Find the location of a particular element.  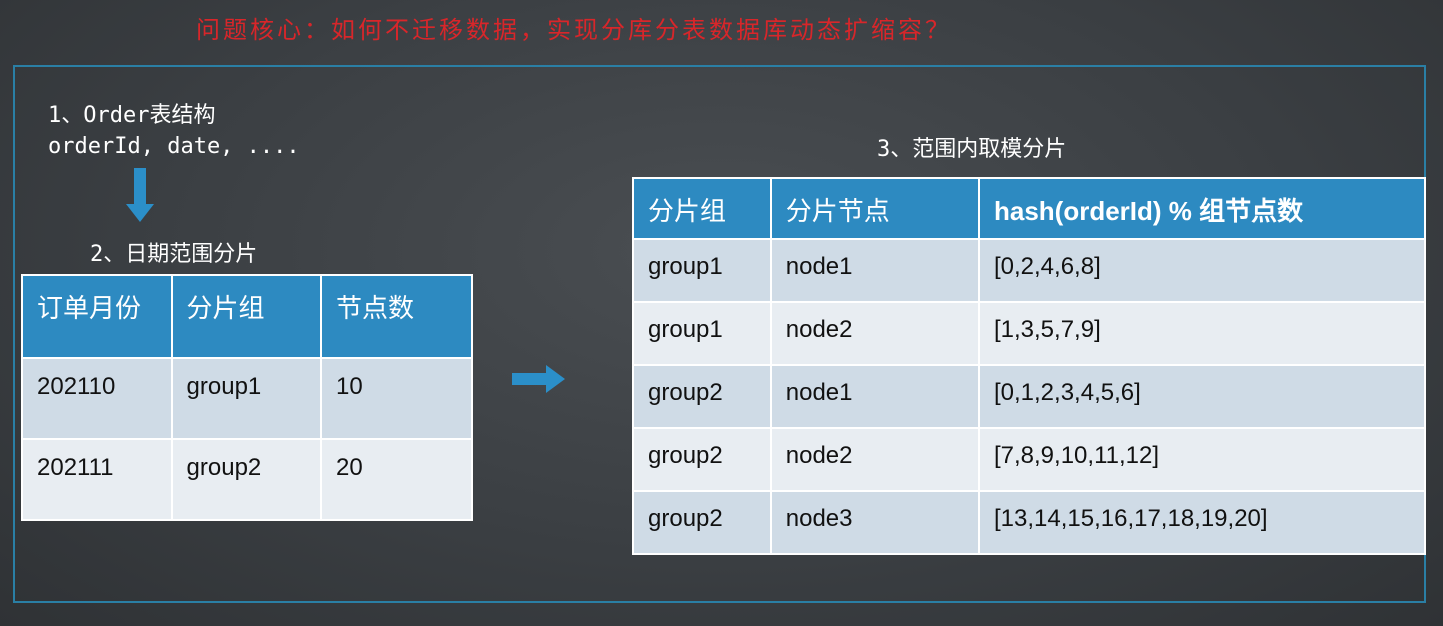

cell-hash-range: [0,1,2,3,4,5,6] is located at coordinates (1202, 396).